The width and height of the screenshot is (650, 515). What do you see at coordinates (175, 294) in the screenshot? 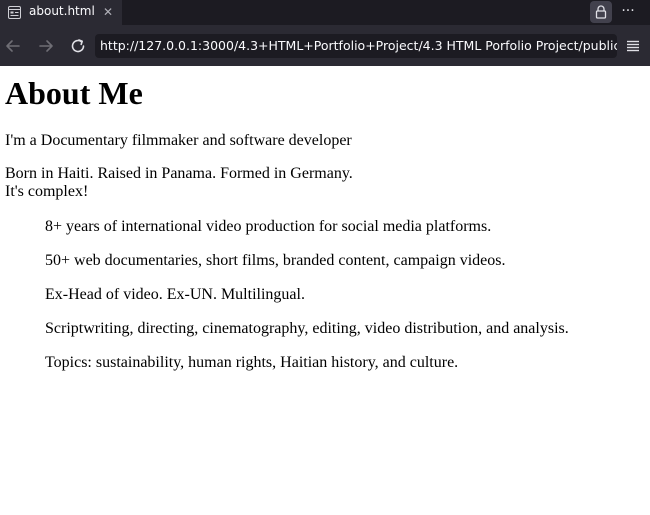
I see `list-item: Ex-Head of video. Ex-UN. Multilingual.` at bounding box center [175, 294].